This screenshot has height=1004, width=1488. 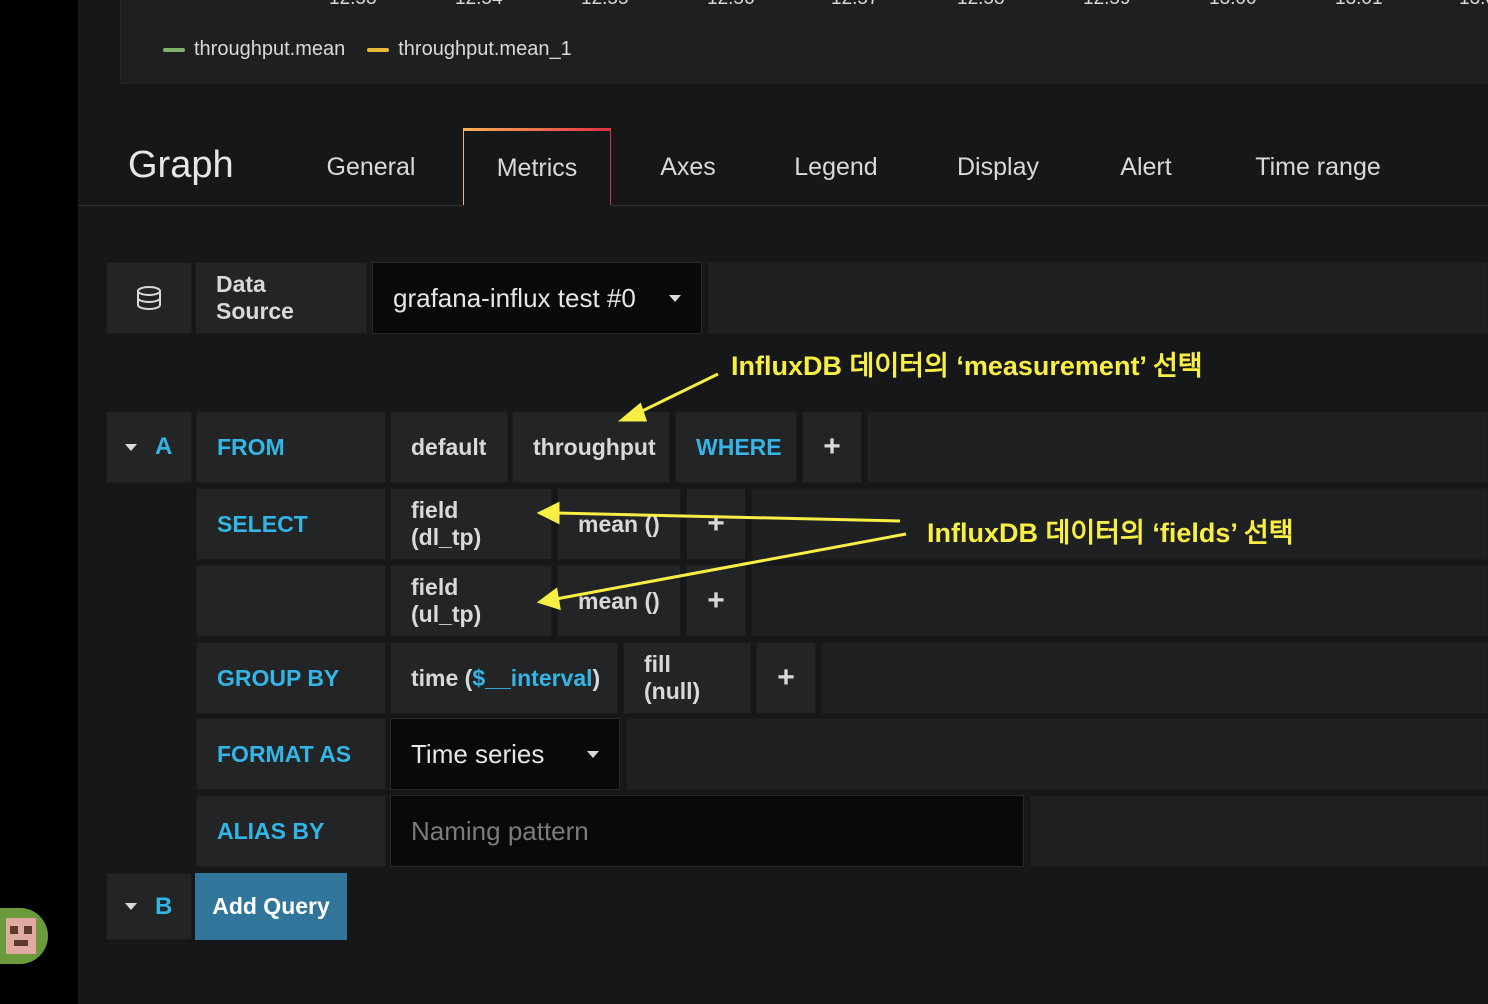 What do you see at coordinates (786, 678) in the screenshot?
I see `add-group-by-button: +` at bounding box center [786, 678].